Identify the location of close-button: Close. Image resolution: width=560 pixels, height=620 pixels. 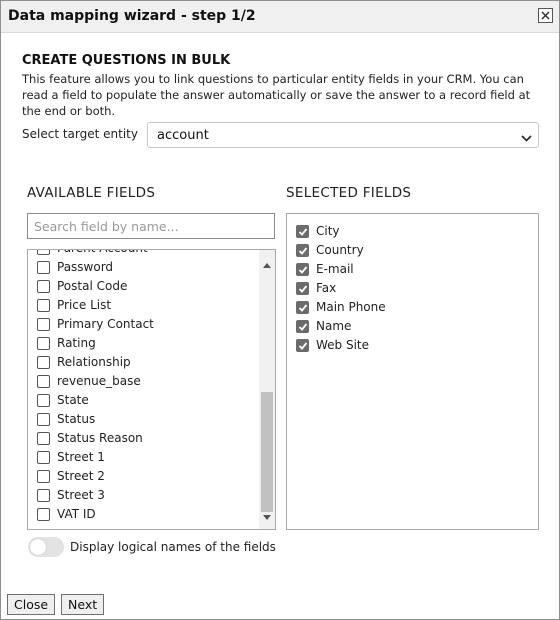
(31, 604).